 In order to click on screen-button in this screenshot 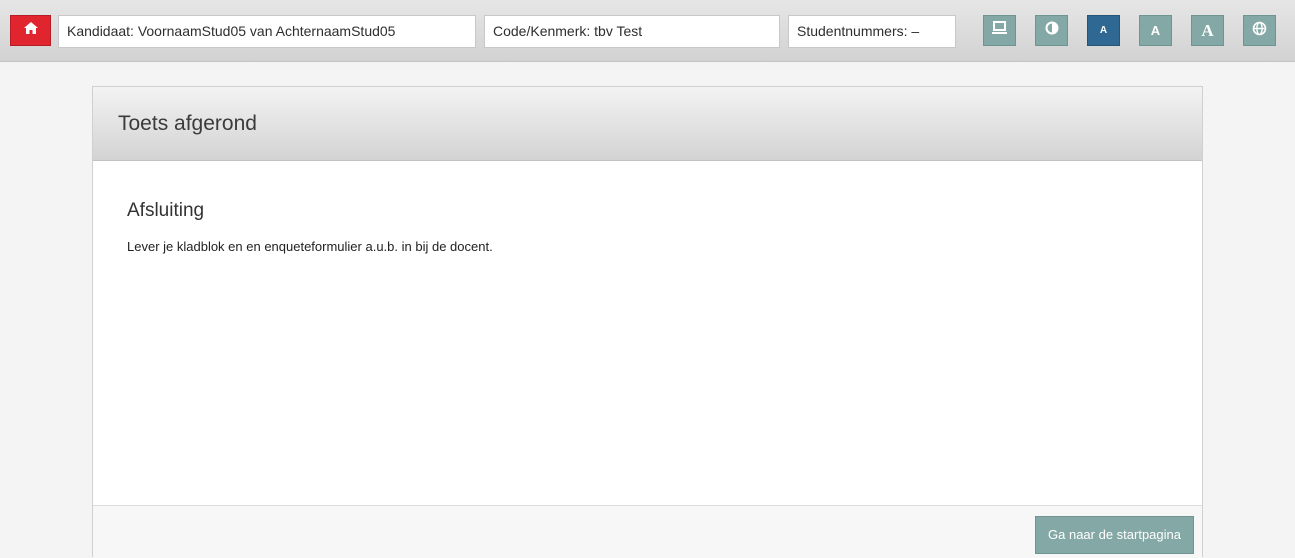, I will do `click(999, 30)`.